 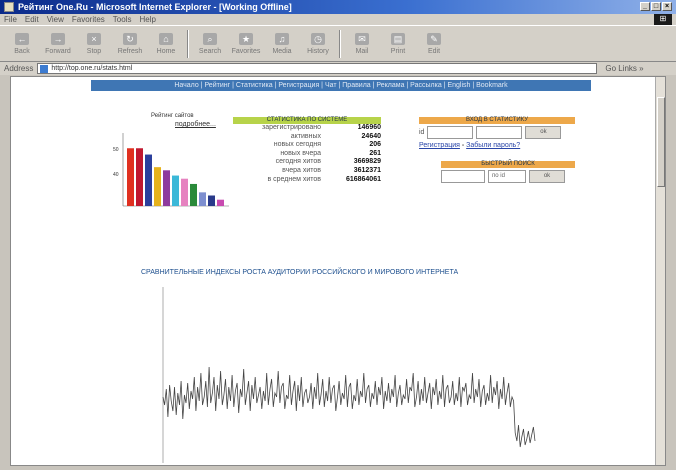 What do you see at coordinates (22, 51) in the screenshot?
I see `back-label: Back` at bounding box center [22, 51].